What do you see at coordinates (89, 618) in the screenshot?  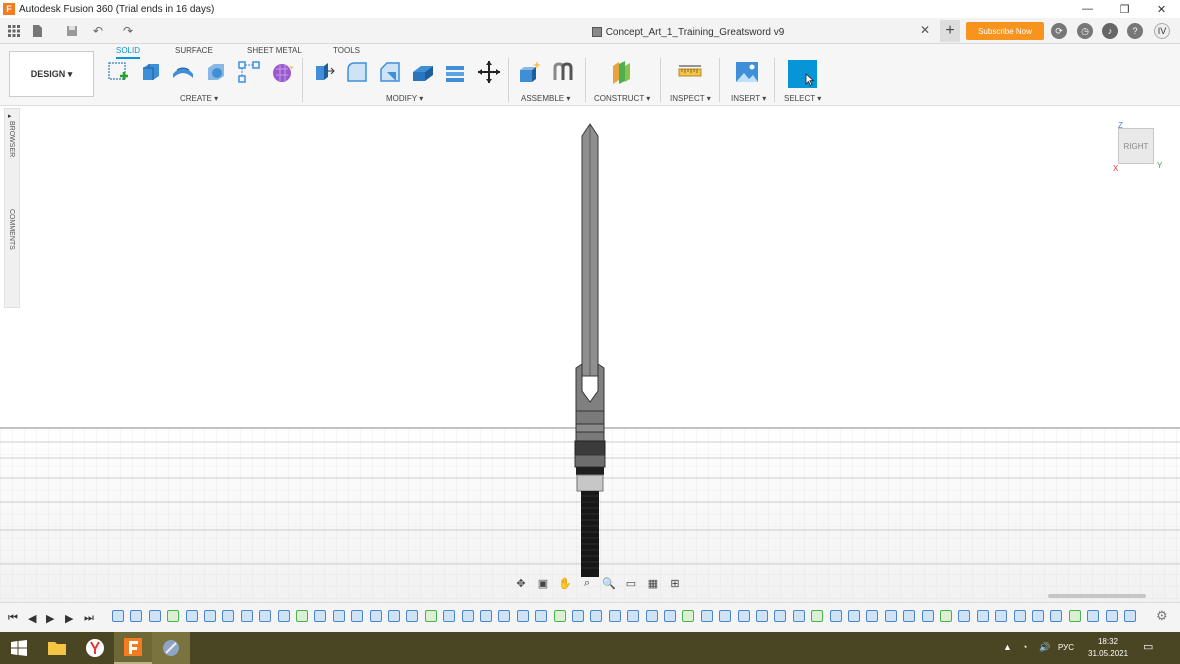 I see `go-to-end-icon: ⏭` at bounding box center [89, 618].